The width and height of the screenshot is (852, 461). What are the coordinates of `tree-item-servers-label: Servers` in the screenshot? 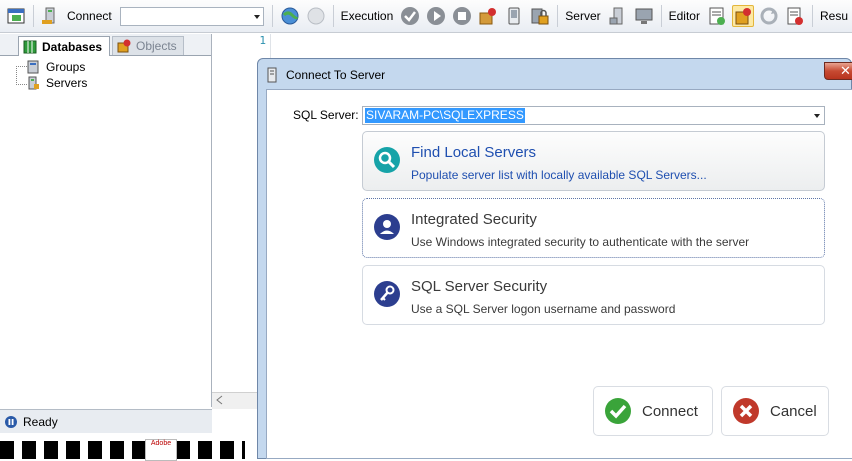 It's located at (67, 83).